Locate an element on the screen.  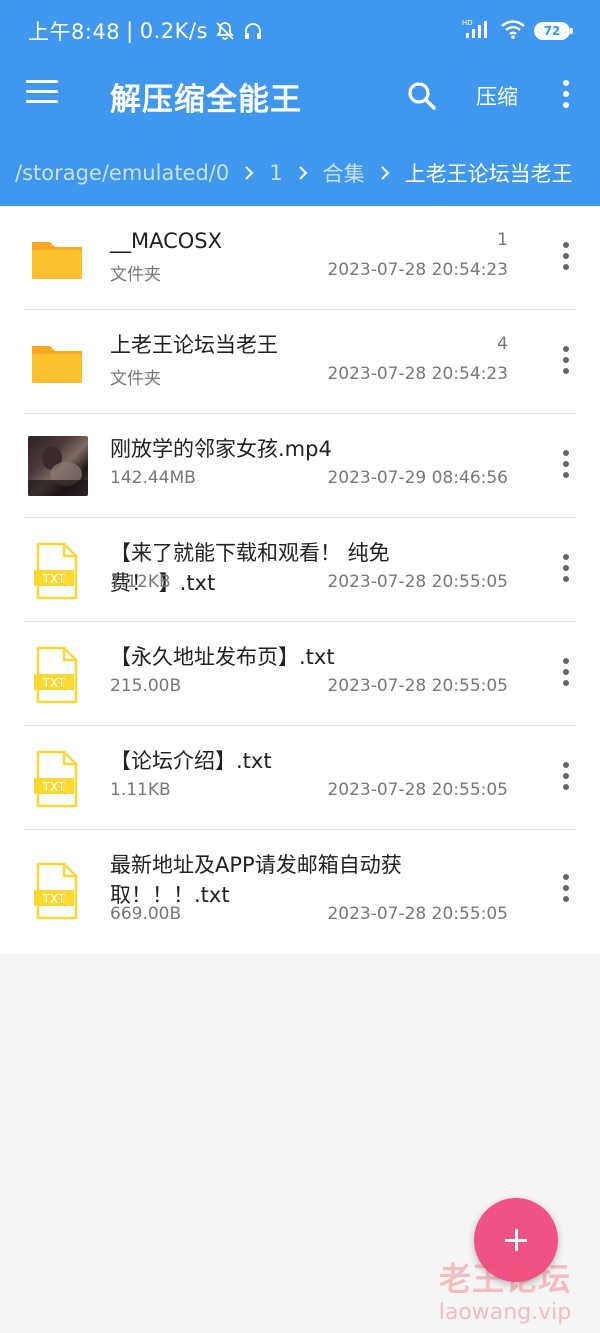
network-speed: 0.2K/s is located at coordinates (173, 31).